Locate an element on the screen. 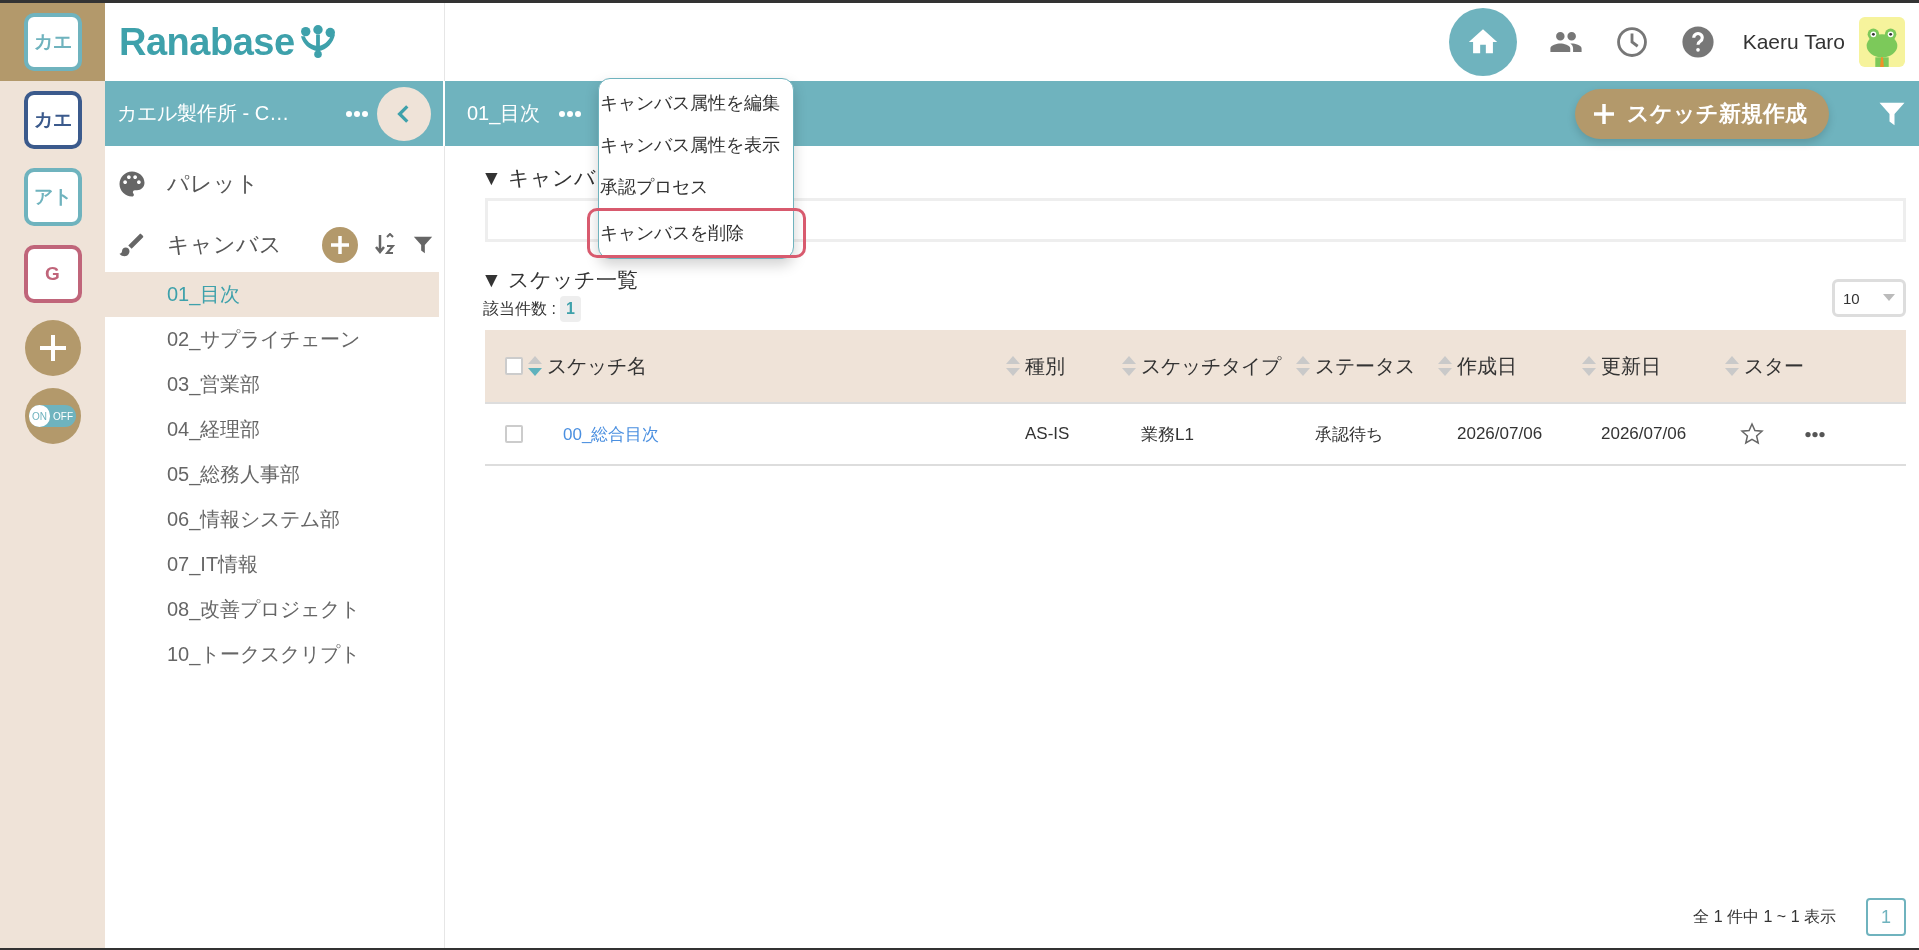 This screenshot has width=1919, height=950. canvas-item: 10_トークスクリプト is located at coordinates (272, 654).